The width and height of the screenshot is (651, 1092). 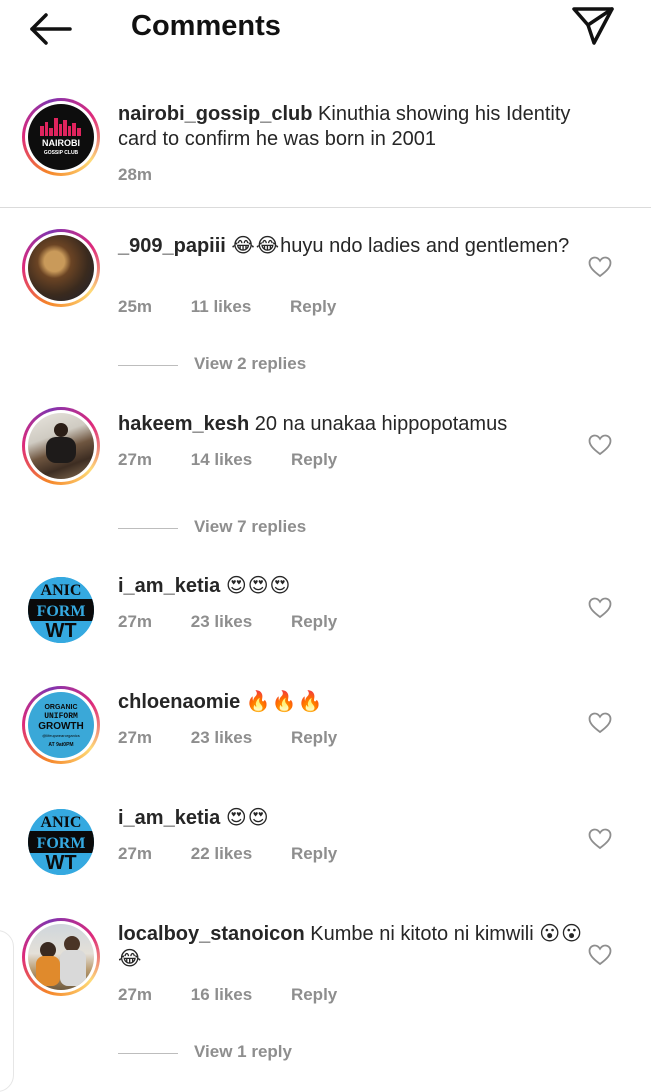 I want to click on side-sheet-edge, so click(x=7, y=1011).